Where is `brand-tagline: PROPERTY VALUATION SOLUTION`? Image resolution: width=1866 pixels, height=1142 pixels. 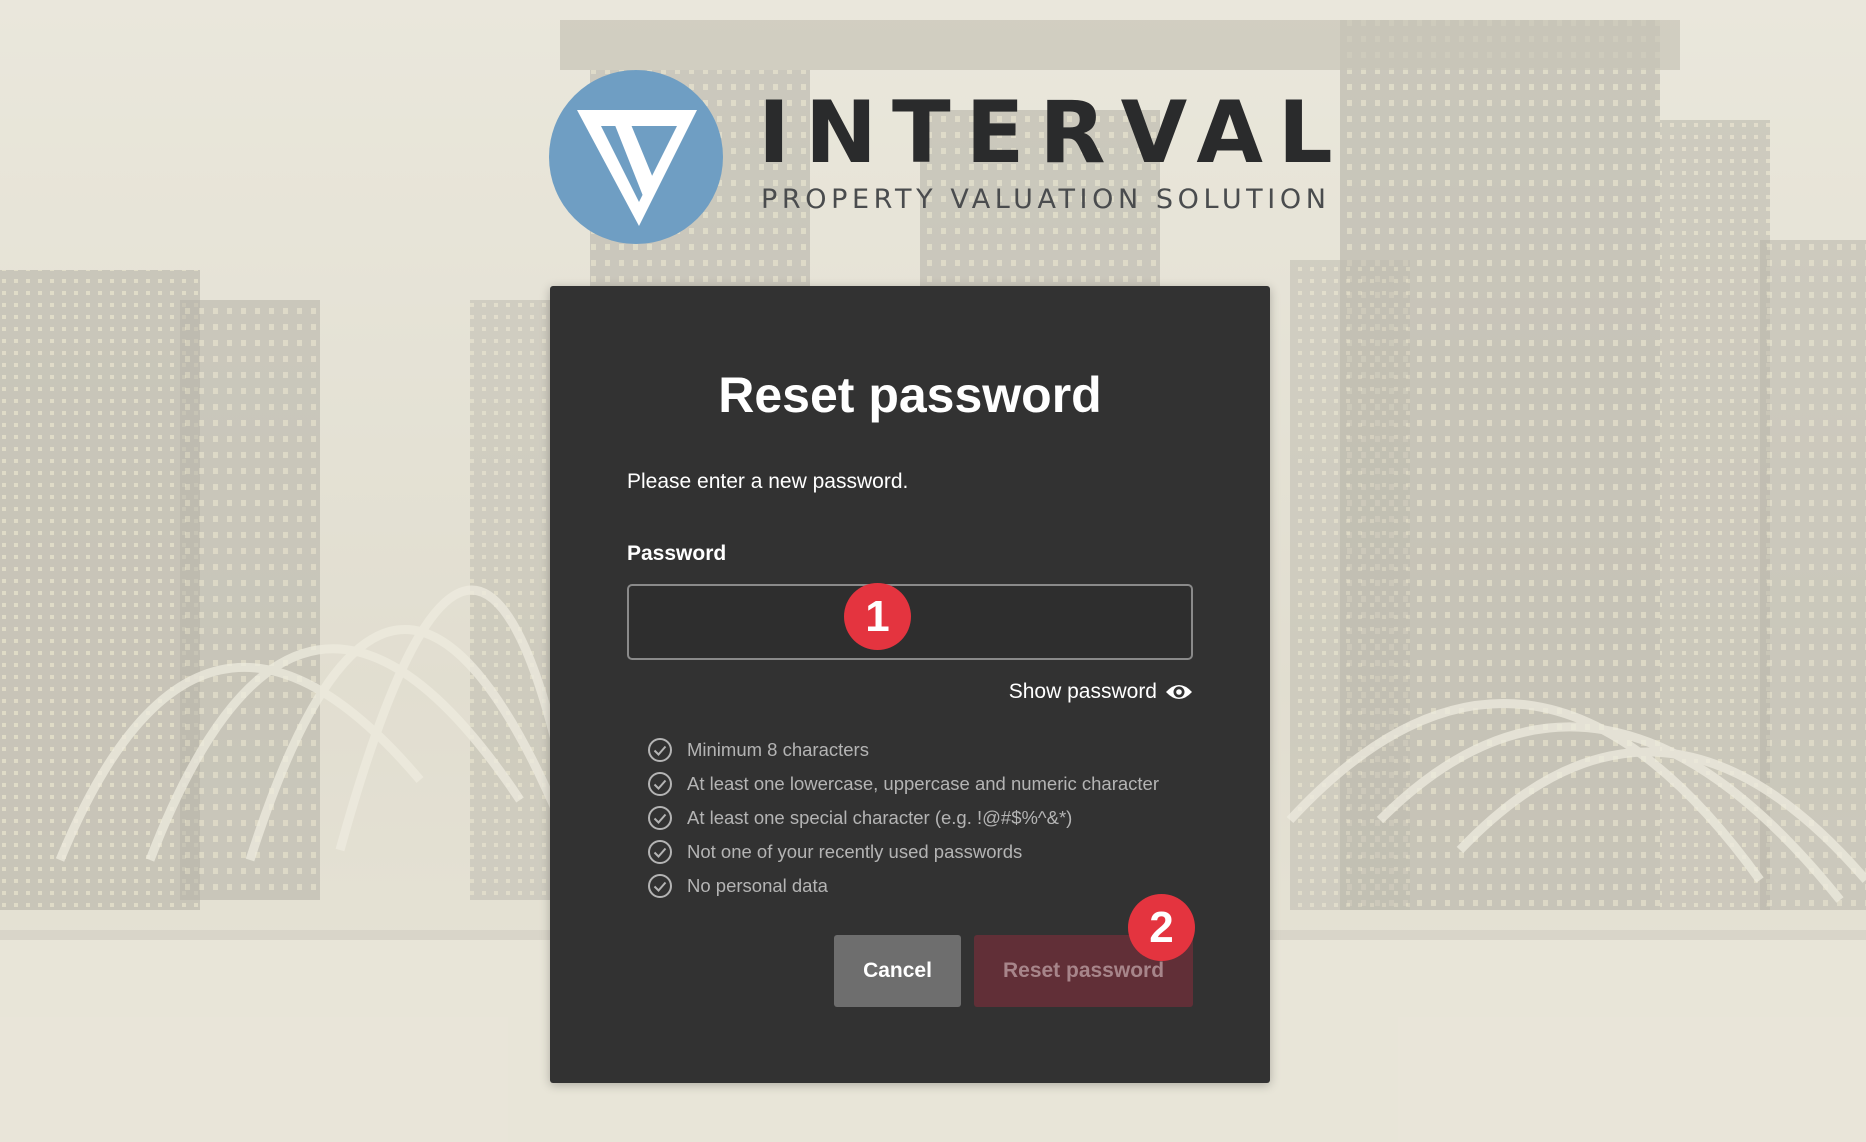 brand-tagline: PROPERTY VALUATION SOLUTION is located at coordinates (1046, 199).